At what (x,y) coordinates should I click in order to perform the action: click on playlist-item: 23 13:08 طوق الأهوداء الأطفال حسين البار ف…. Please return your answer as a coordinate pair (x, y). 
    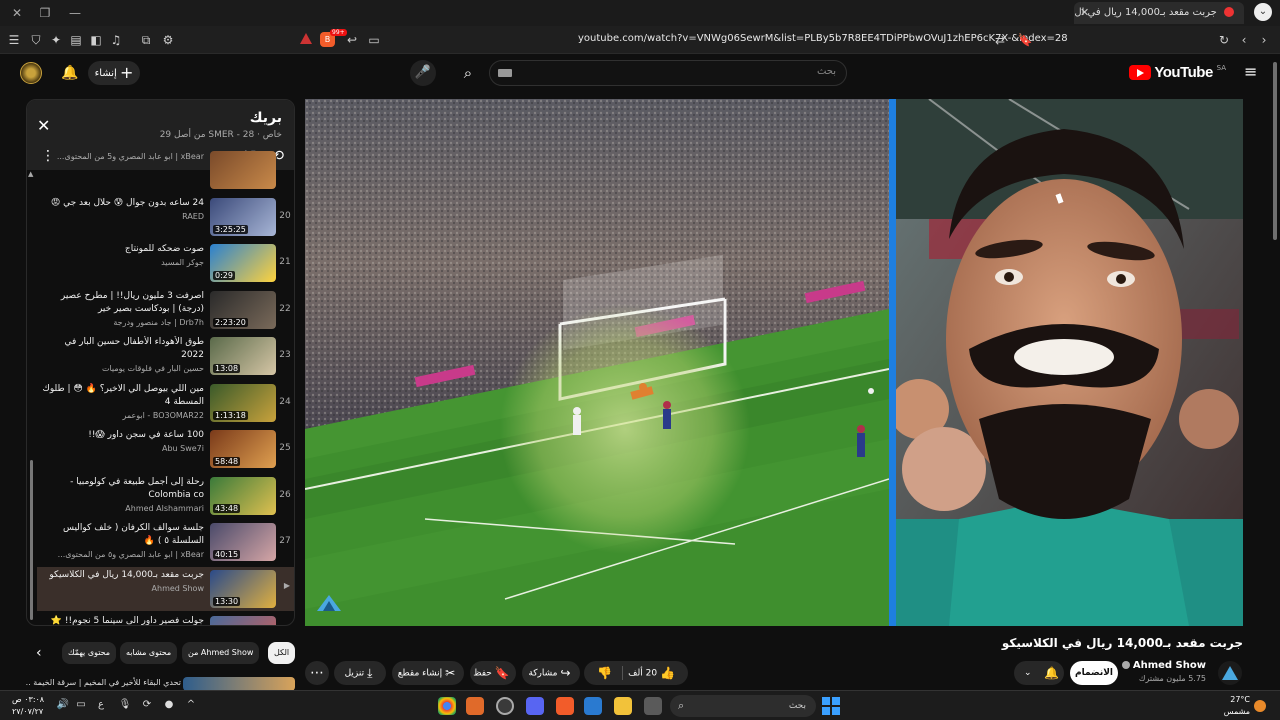
    Looking at the image, I should click on (165, 356).